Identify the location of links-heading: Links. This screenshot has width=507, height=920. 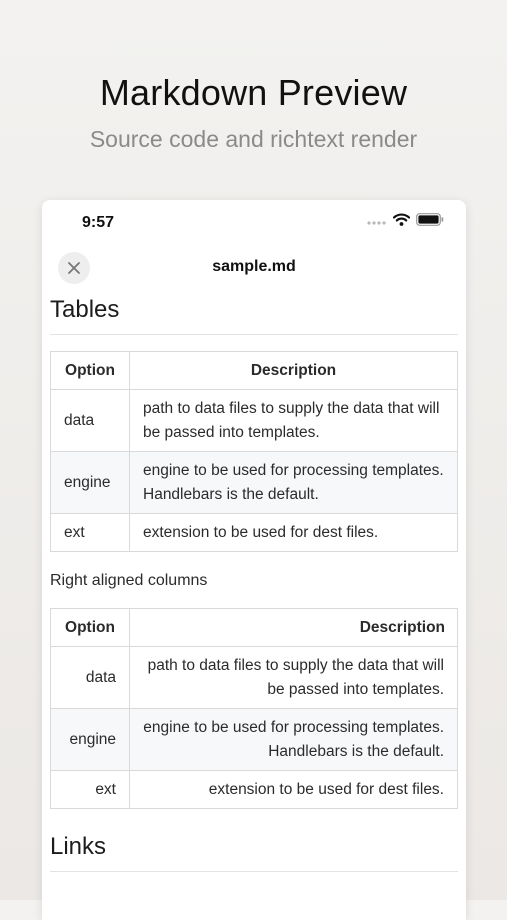
(254, 852).